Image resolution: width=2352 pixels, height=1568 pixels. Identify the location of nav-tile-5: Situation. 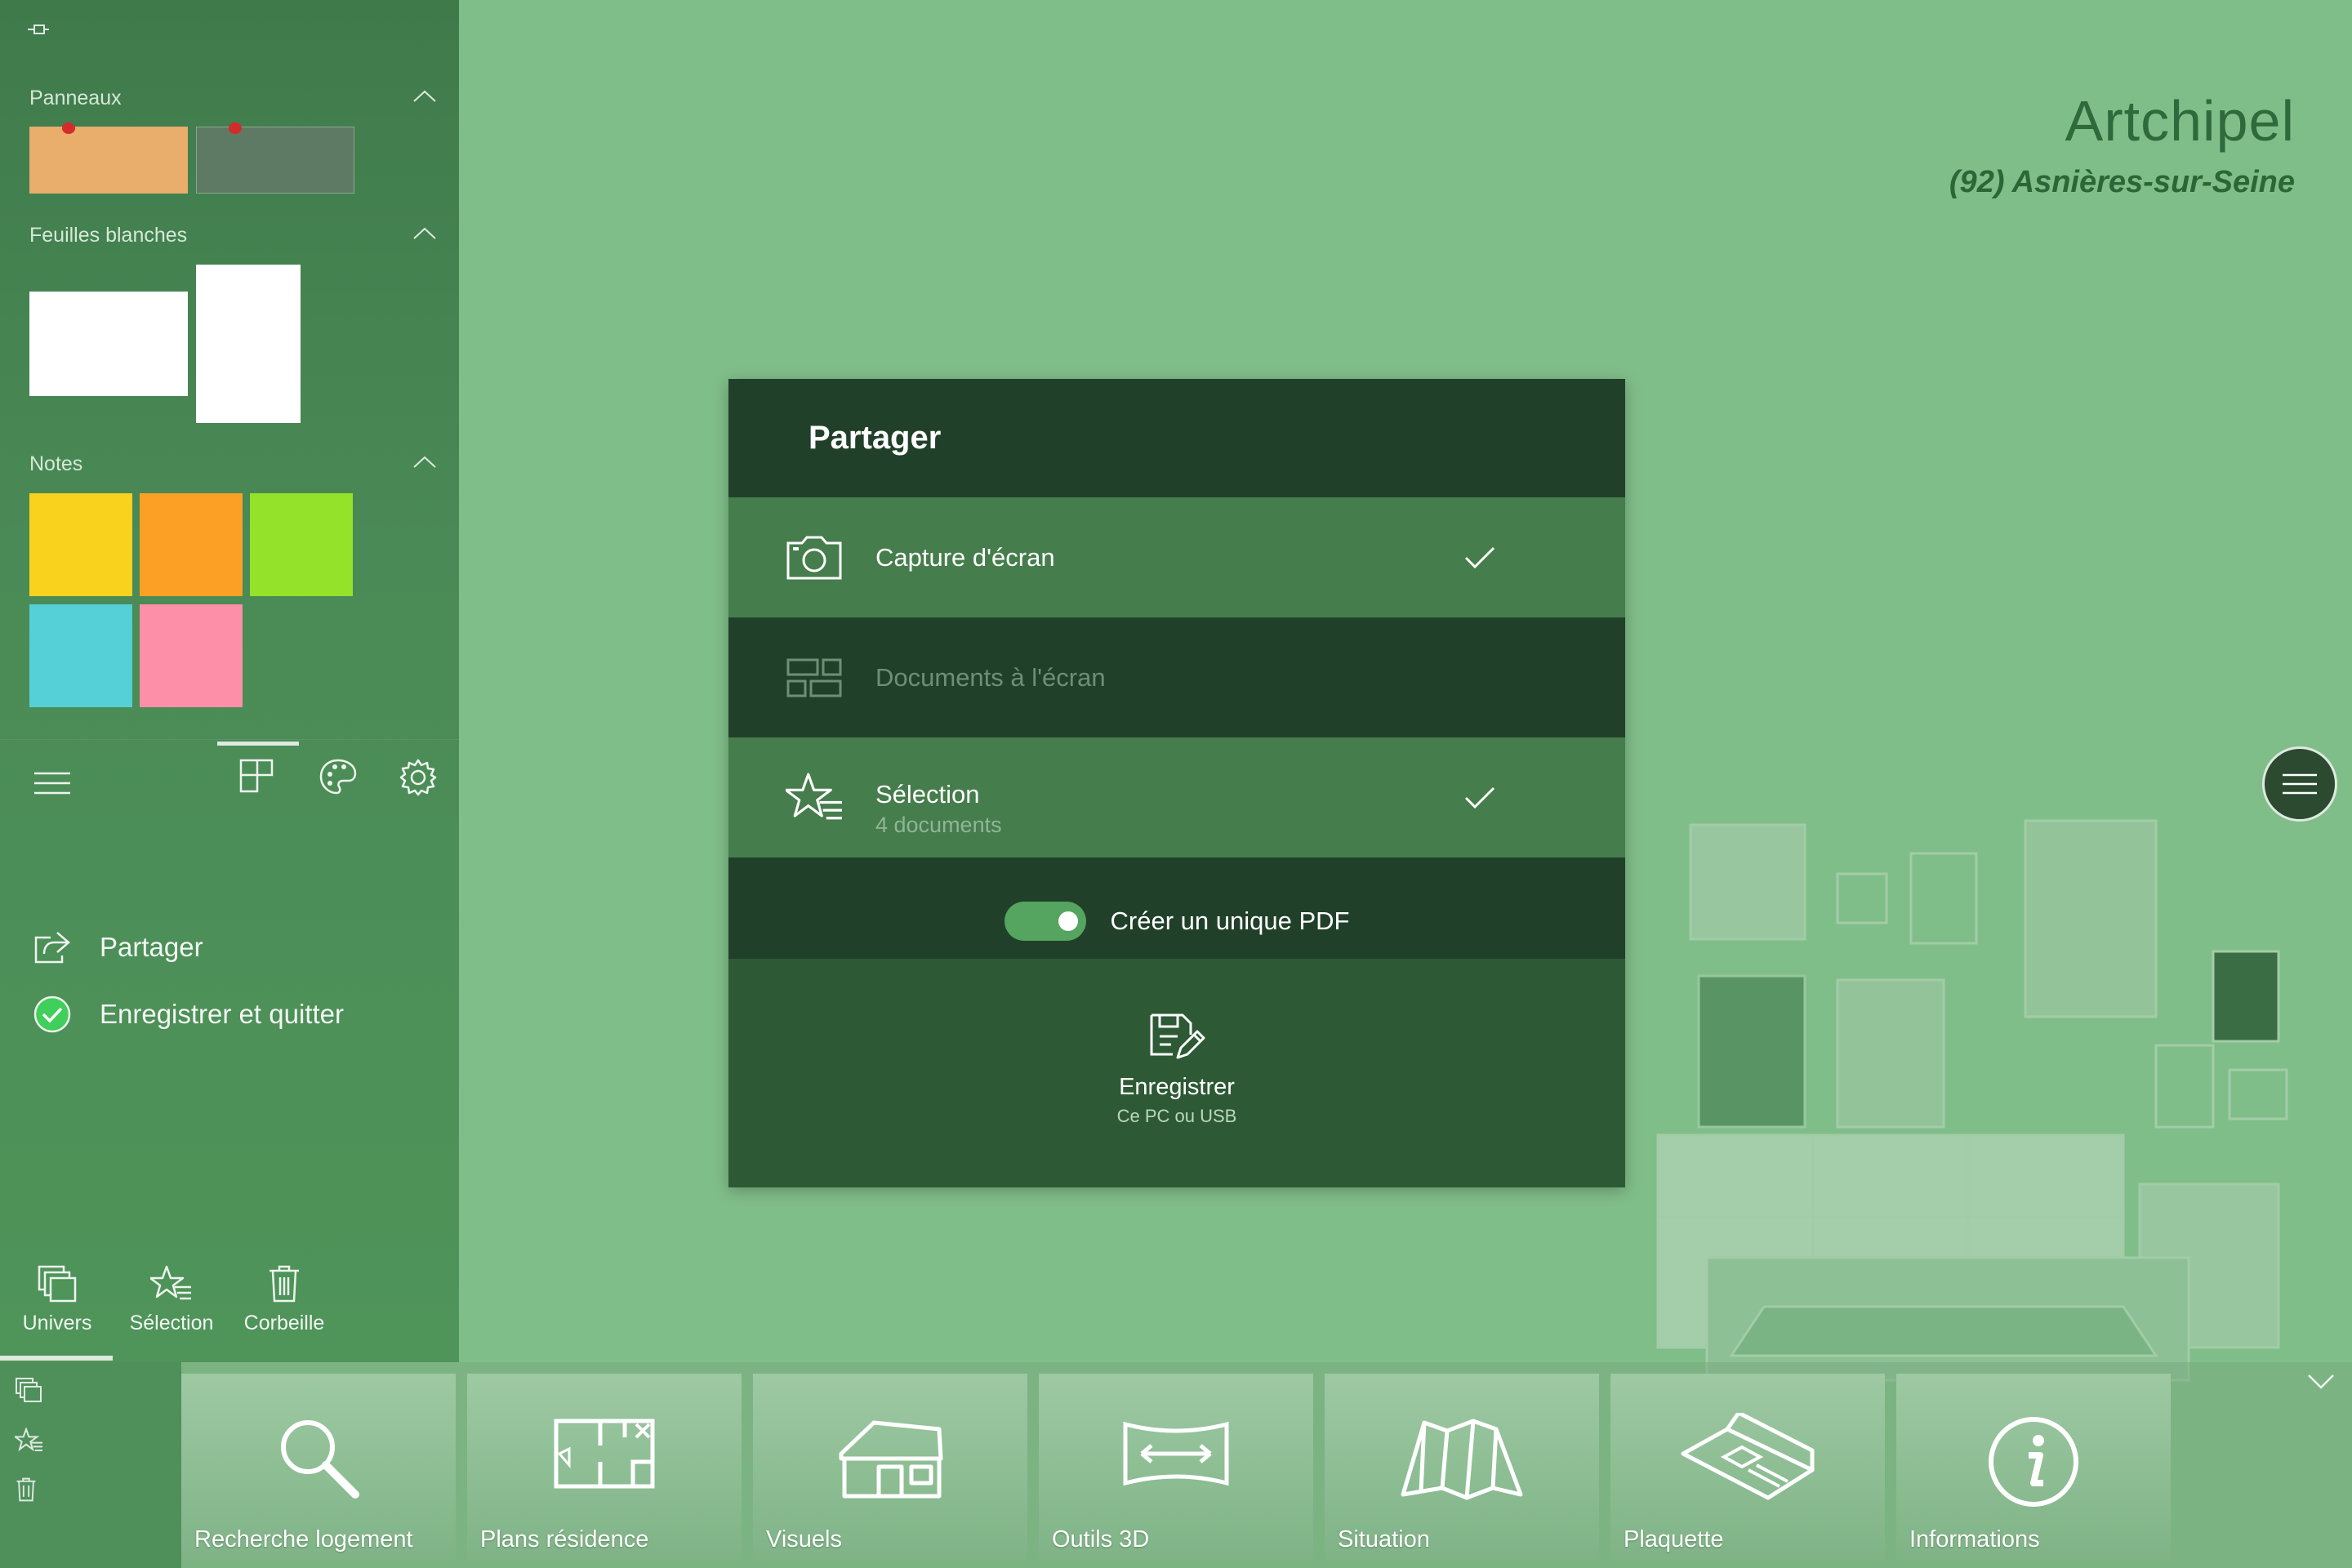
(1462, 1467).